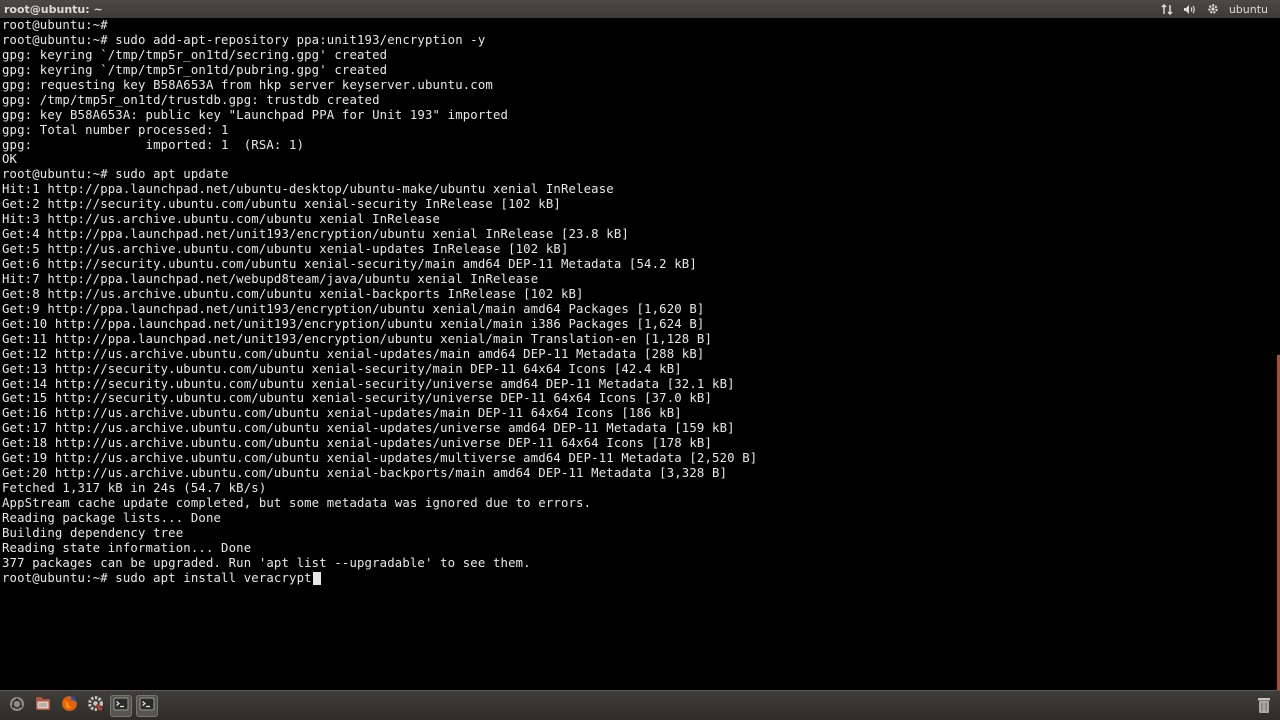 This screenshot has height=720, width=1280. What do you see at coordinates (153, 144) in the screenshot?
I see `terminal-line: gpg: imported: 1 (RSA: 1)` at bounding box center [153, 144].